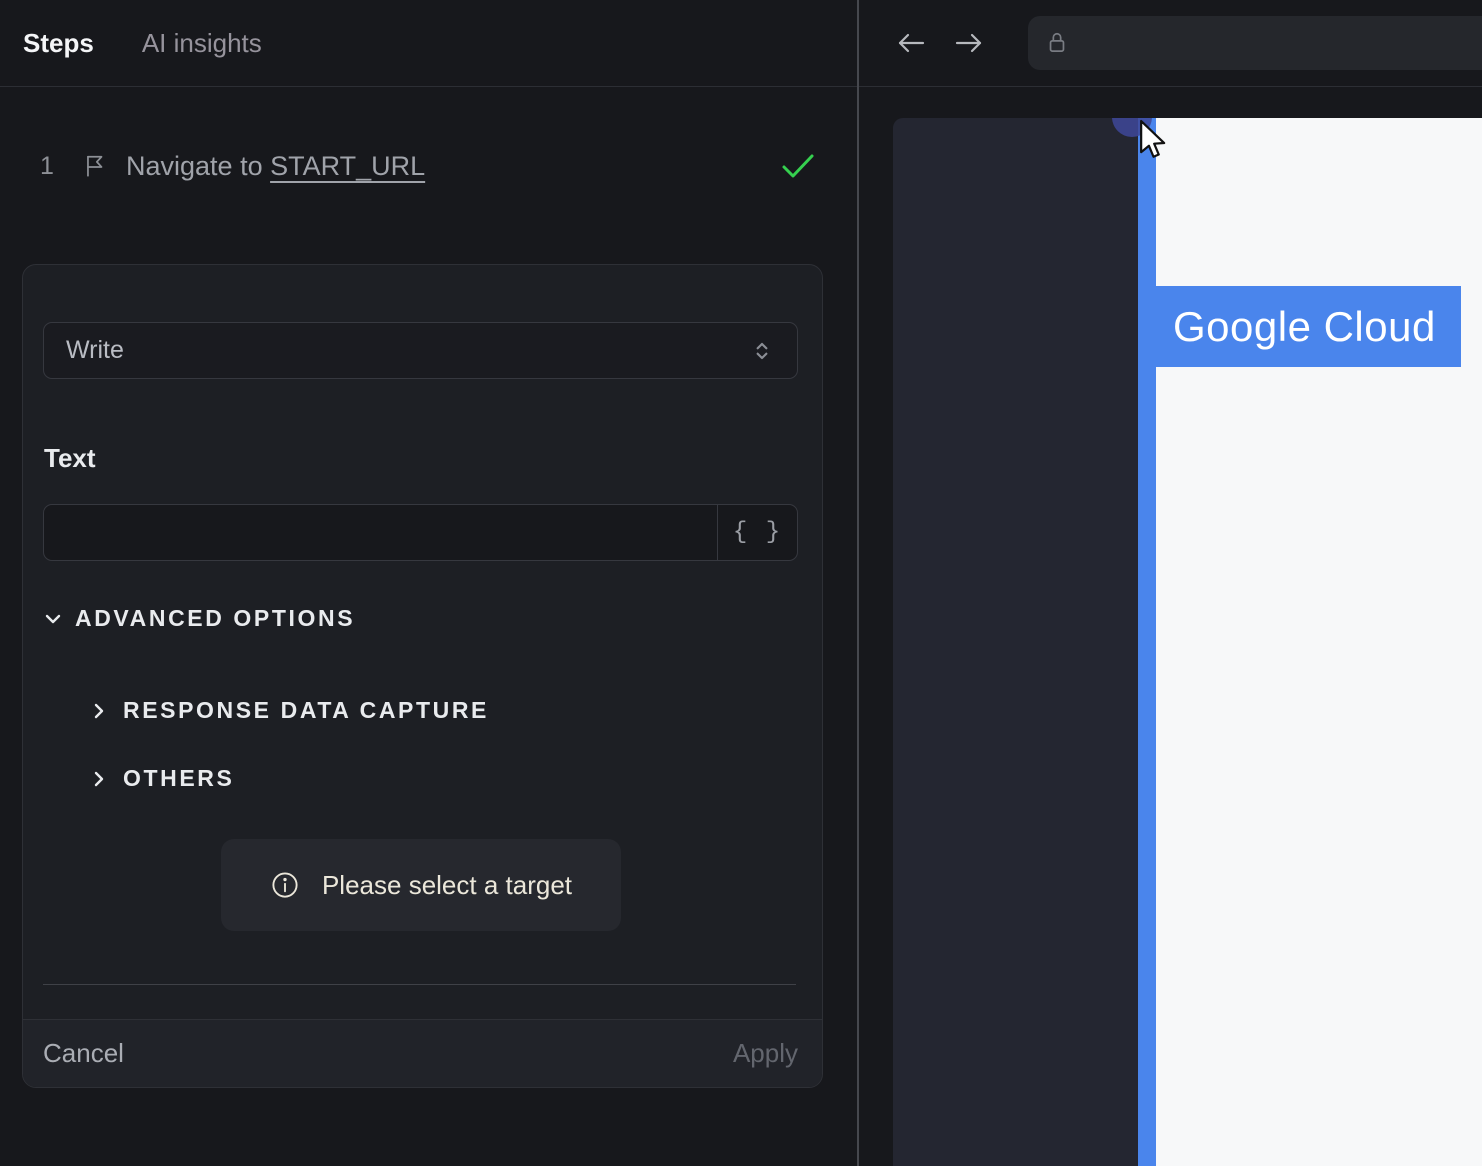  What do you see at coordinates (1255, 43) in the screenshot?
I see `url-bar` at bounding box center [1255, 43].